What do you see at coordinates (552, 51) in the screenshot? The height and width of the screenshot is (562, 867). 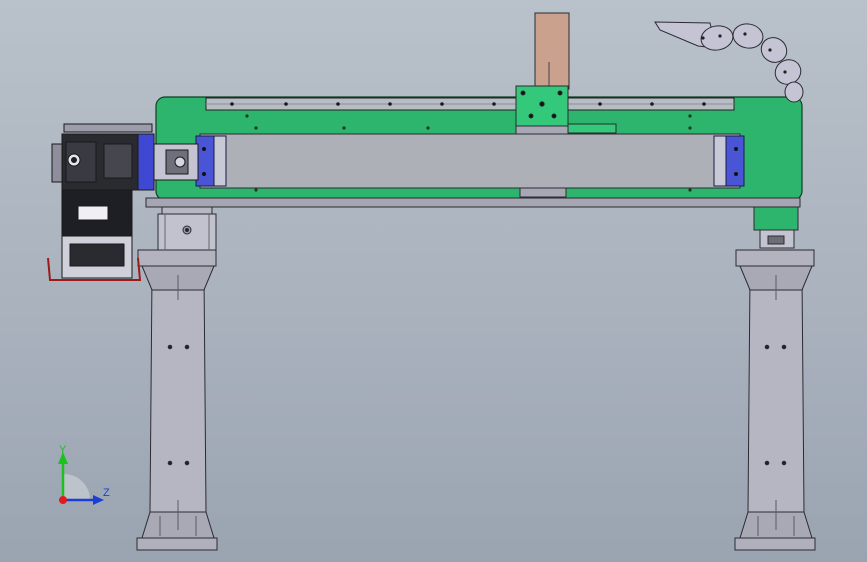 I see `z-column-post` at bounding box center [552, 51].